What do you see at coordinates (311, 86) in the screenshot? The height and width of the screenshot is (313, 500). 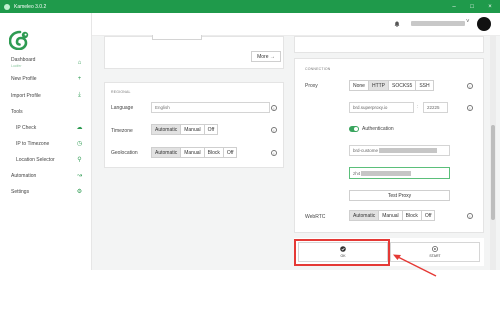 I see `proxy-label: Proxy` at bounding box center [311, 86].